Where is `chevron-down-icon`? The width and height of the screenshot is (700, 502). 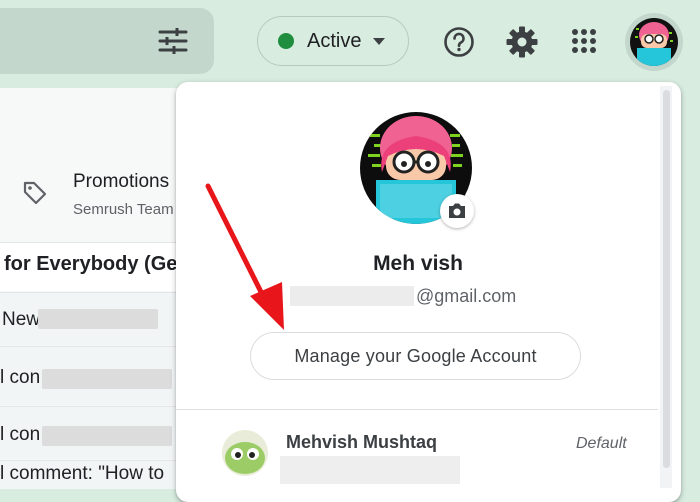 chevron-down-icon is located at coordinates (379, 41).